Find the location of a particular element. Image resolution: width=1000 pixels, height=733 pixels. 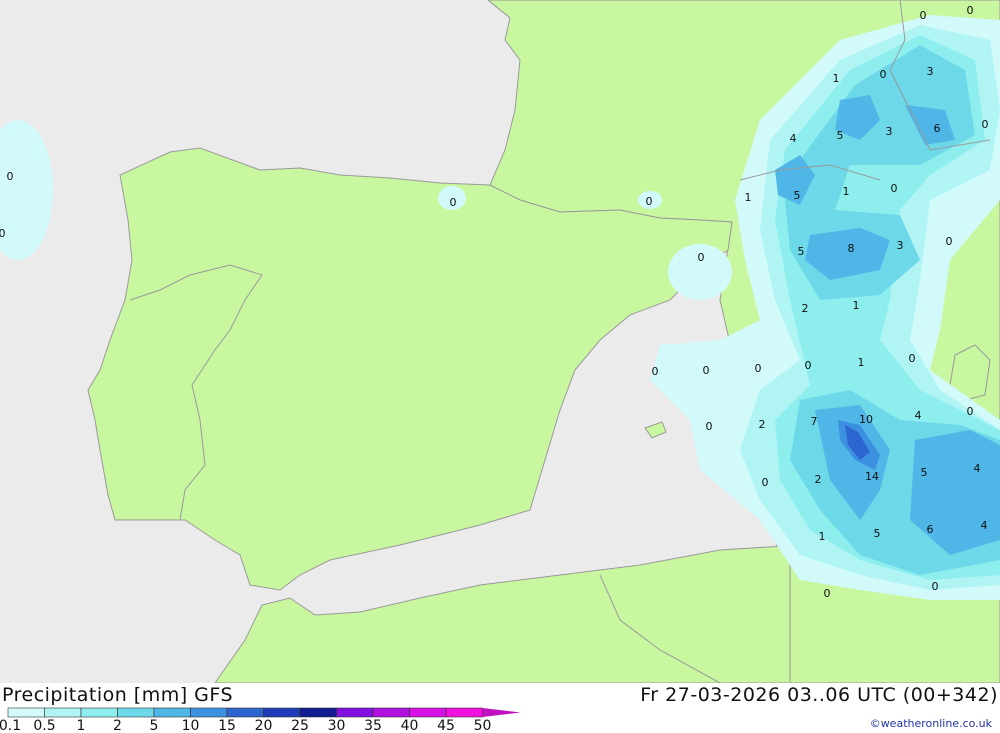

map-title: Precipitation [mm] GFS is located at coordinates (118, 695).